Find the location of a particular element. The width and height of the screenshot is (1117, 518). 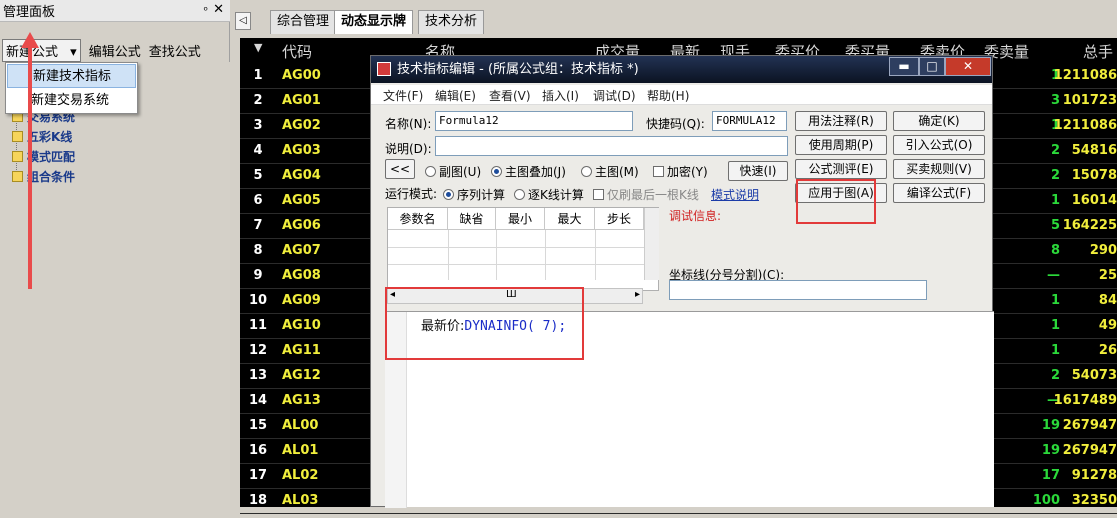

minimize-icon: ▬ is located at coordinates (904, 66).